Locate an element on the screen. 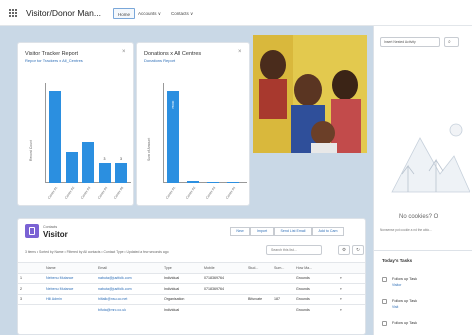 Image resolution: width=472 pixels, height=335 pixels. tile-subtitle: Donations Report is located at coordinates (159, 60).